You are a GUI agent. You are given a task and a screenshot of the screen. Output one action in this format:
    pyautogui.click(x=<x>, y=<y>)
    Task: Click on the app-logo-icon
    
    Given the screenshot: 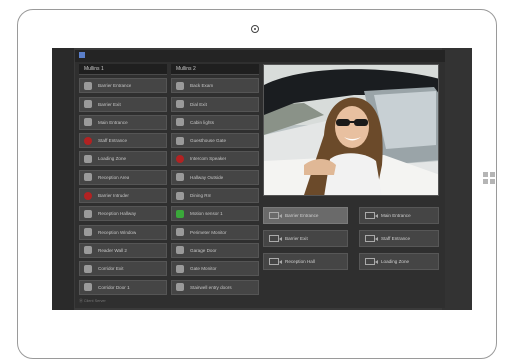 What is the action you would take?
    pyautogui.click(x=82, y=55)
    